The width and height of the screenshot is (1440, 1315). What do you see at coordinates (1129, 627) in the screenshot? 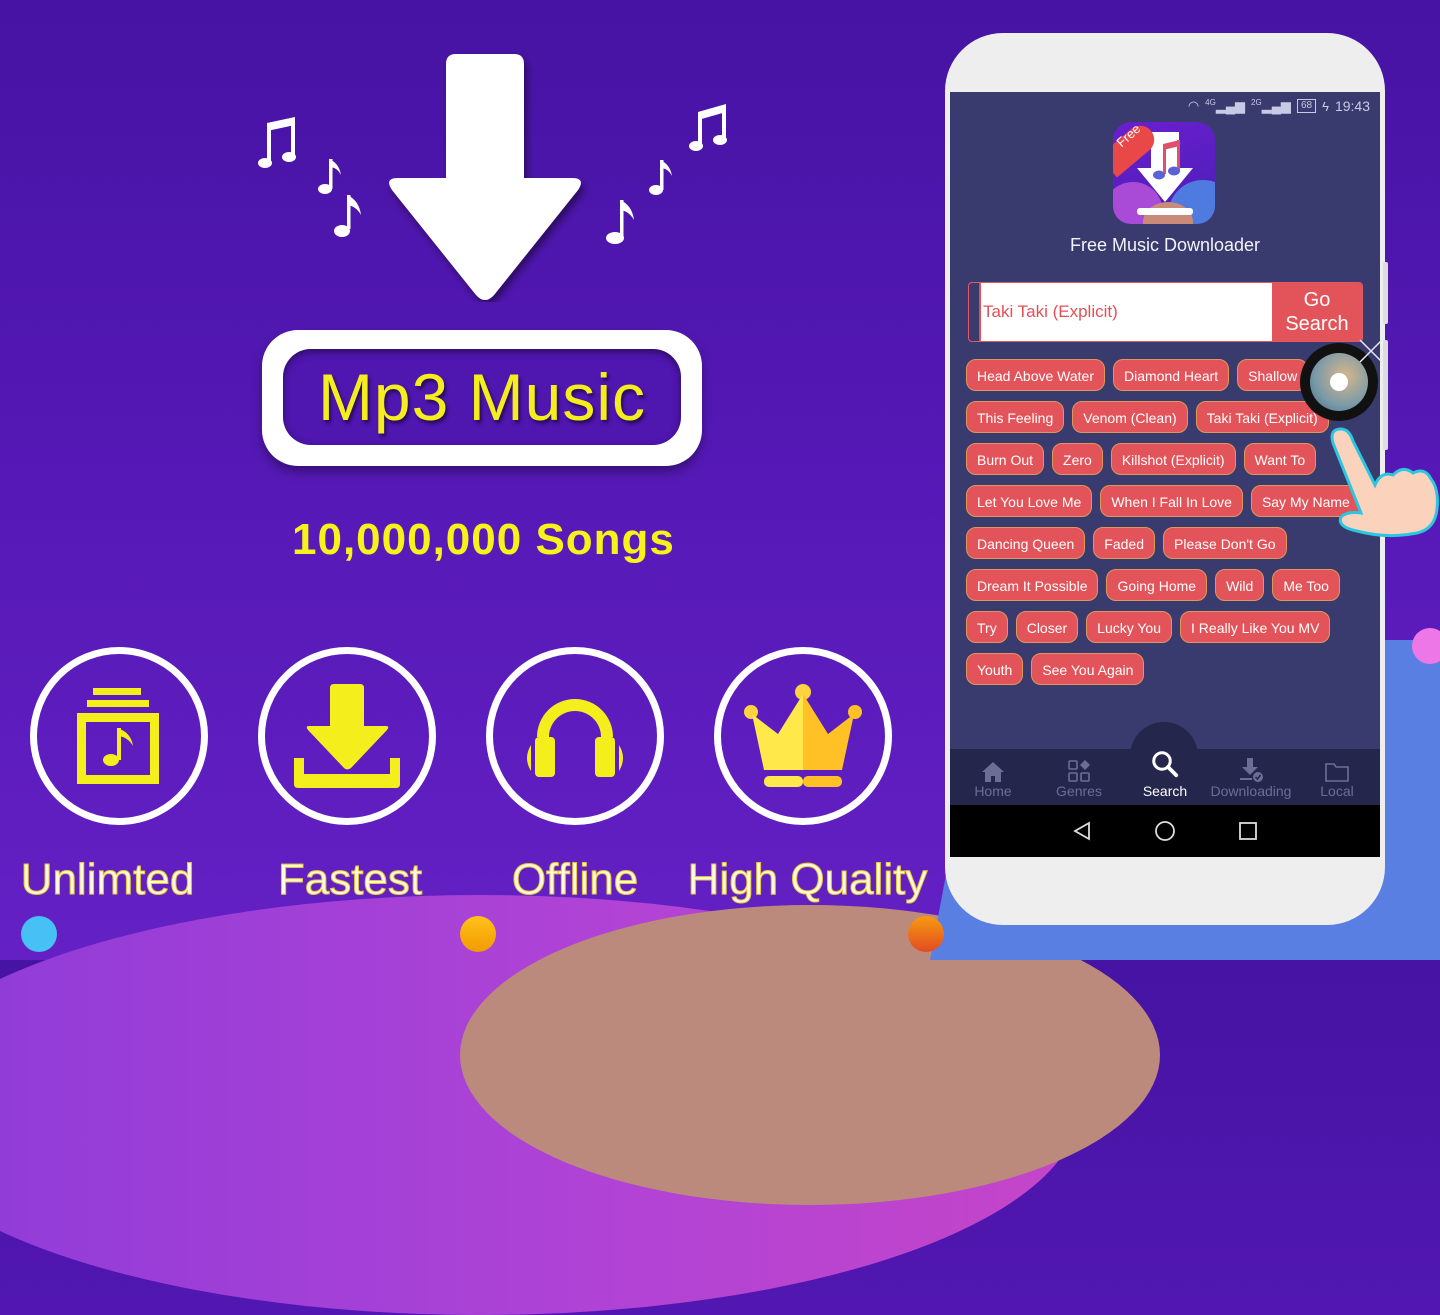
I see `suggestion-chip: Lucky You` at bounding box center [1129, 627].